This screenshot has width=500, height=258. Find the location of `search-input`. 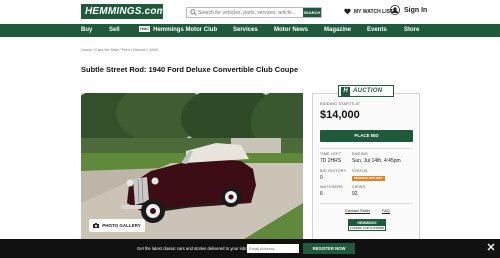

search-input is located at coordinates (250, 12).